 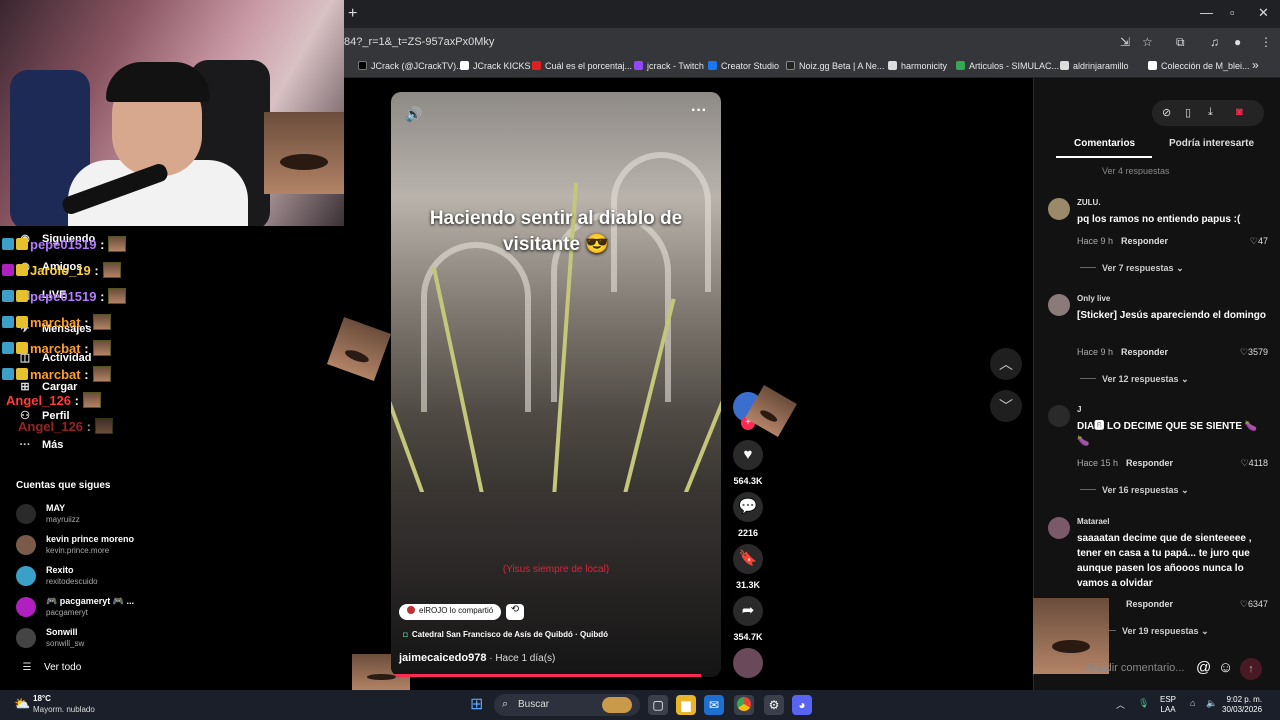 I want to click on following-account: MAY mayruiizz, so click(x=81, y=515).